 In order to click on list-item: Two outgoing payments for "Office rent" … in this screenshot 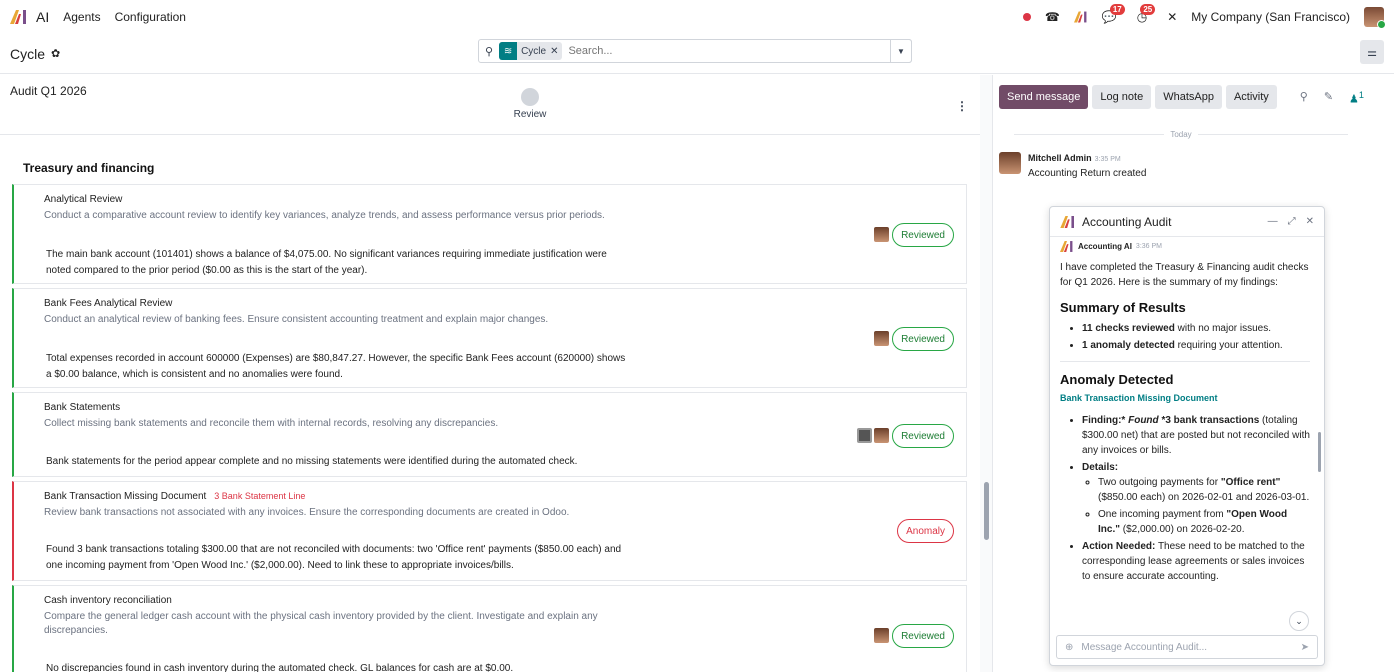, I will do `click(1204, 490)`.